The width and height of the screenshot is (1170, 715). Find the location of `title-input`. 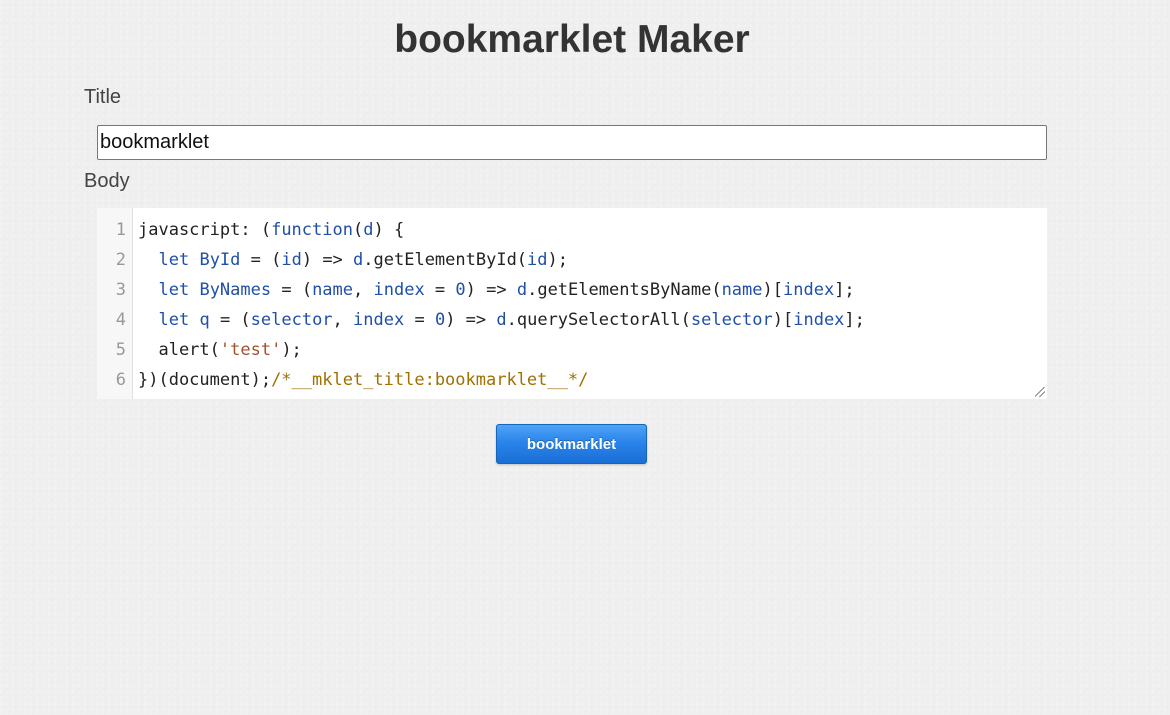

title-input is located at coordinates (572, 142).